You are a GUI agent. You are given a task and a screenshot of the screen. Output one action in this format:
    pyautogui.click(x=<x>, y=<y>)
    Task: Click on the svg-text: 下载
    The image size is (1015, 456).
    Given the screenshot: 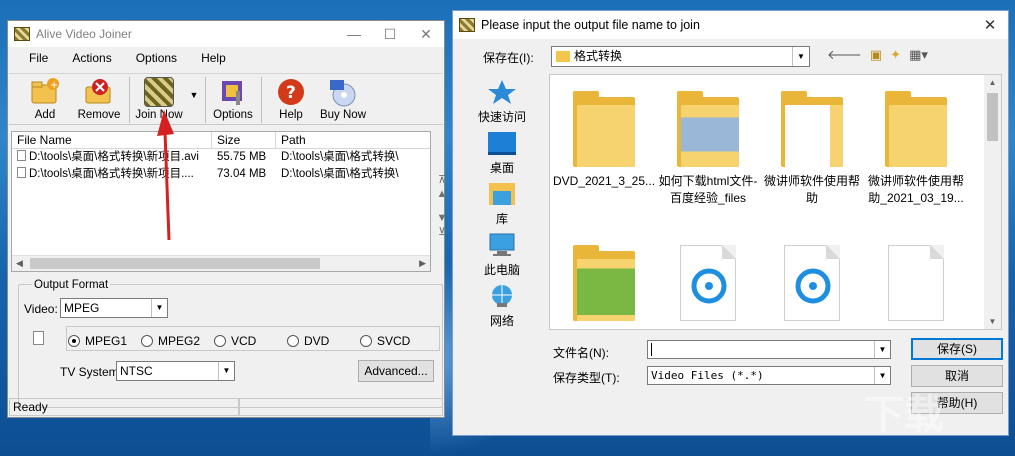 What is the action you would take?
    pyautogui.click(x=904, y=415)
    